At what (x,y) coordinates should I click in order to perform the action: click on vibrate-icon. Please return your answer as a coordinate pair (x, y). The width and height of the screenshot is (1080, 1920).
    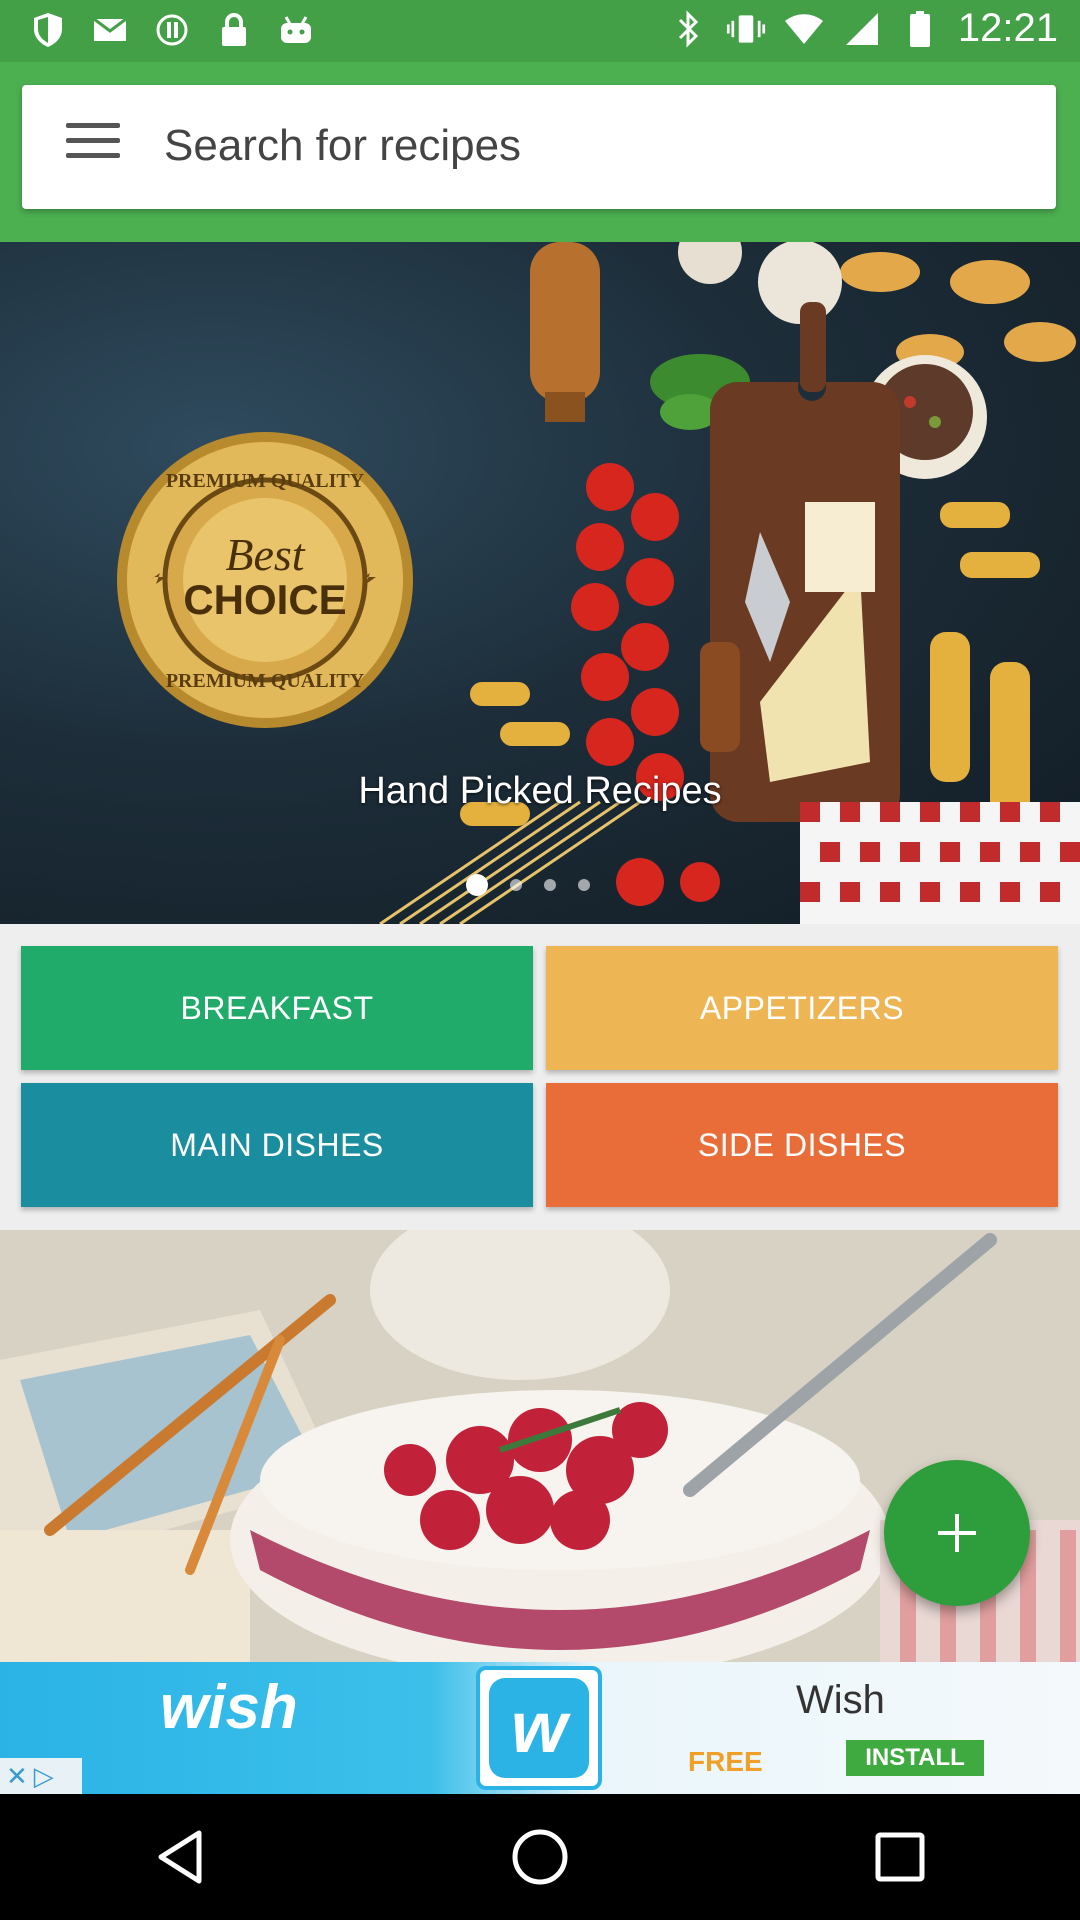
    Looking at the image, I should click on (746, 29).